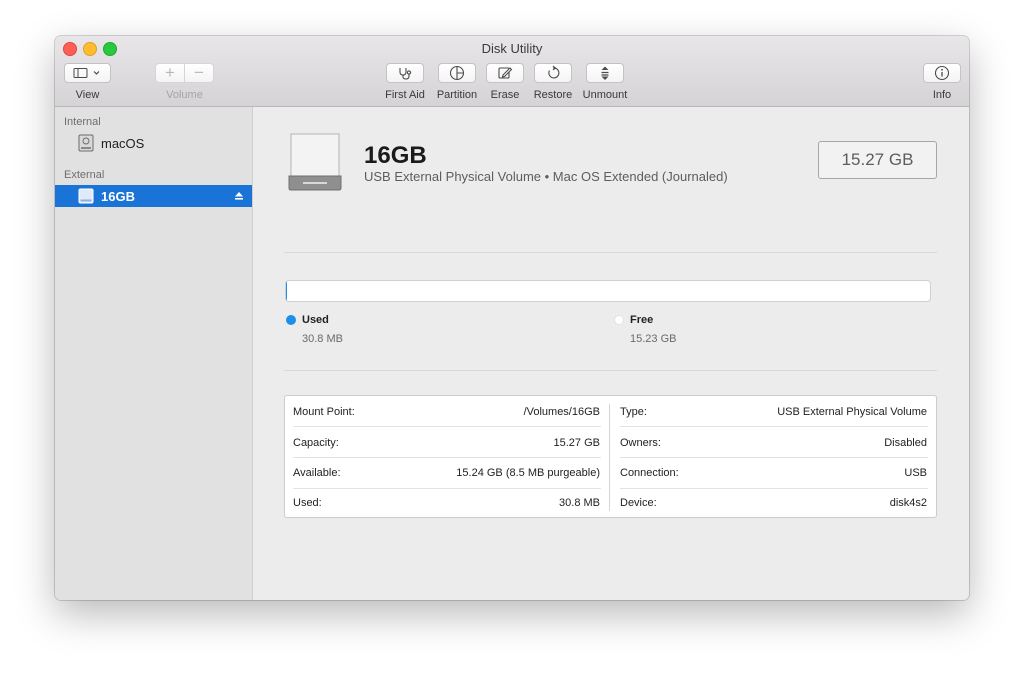 This screenshot has height=673, width=1024. Describe the element at coordinates (653, 339) in the screenshot. I see `free-value: 15.23 GB` at that location.